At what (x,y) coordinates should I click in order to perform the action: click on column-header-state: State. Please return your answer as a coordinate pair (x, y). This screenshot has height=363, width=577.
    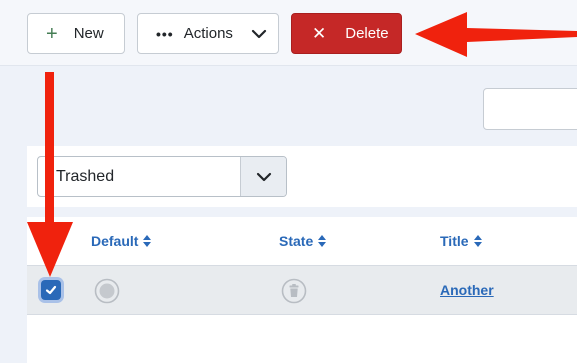
    Looking at the image, I should click on (303, 241).